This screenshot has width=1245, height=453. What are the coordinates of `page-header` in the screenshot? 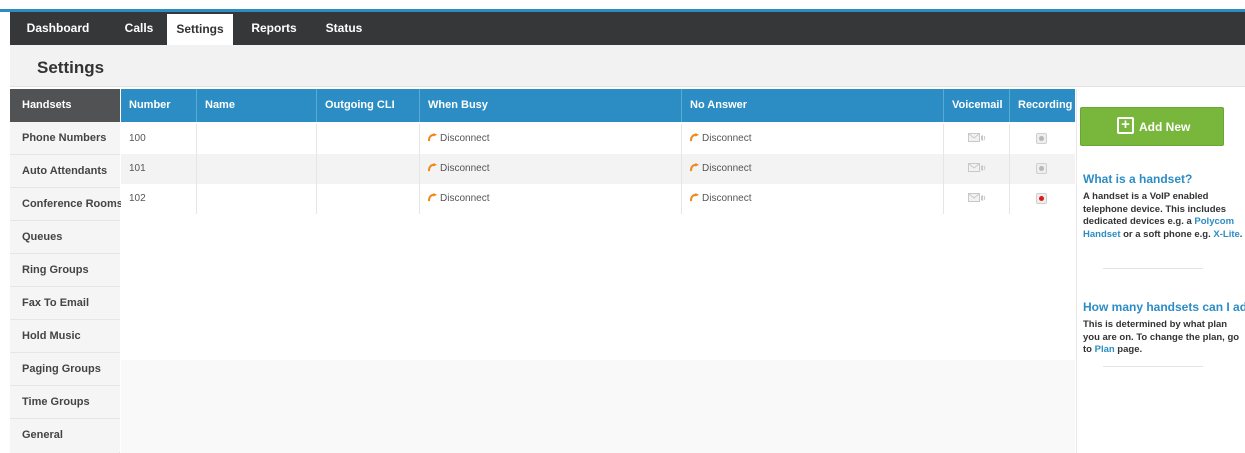 It's located at (627, 66).